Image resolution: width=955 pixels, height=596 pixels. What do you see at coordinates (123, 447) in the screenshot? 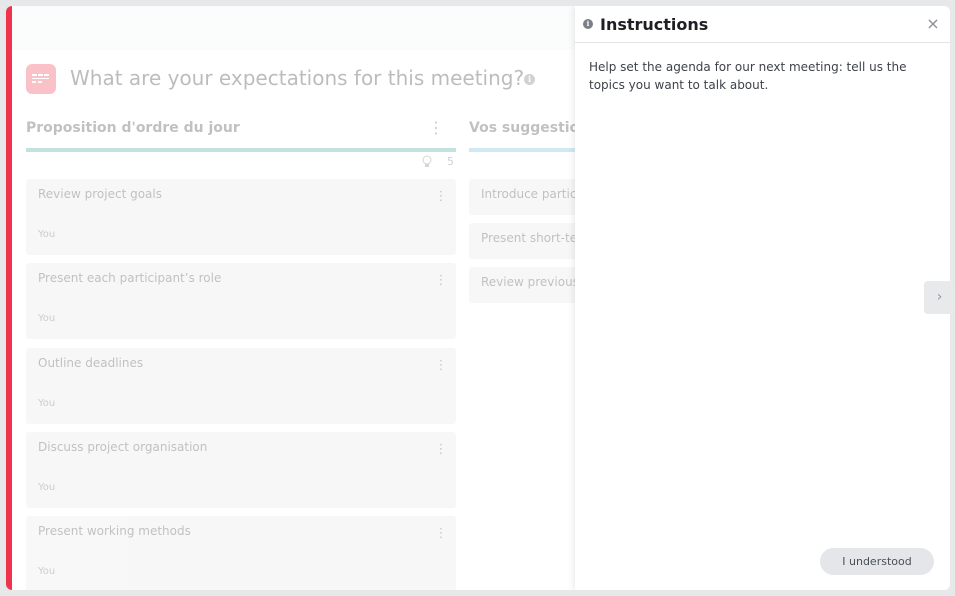
I see `card-title: Discuss project organisation` at bounding box center [123, 447].